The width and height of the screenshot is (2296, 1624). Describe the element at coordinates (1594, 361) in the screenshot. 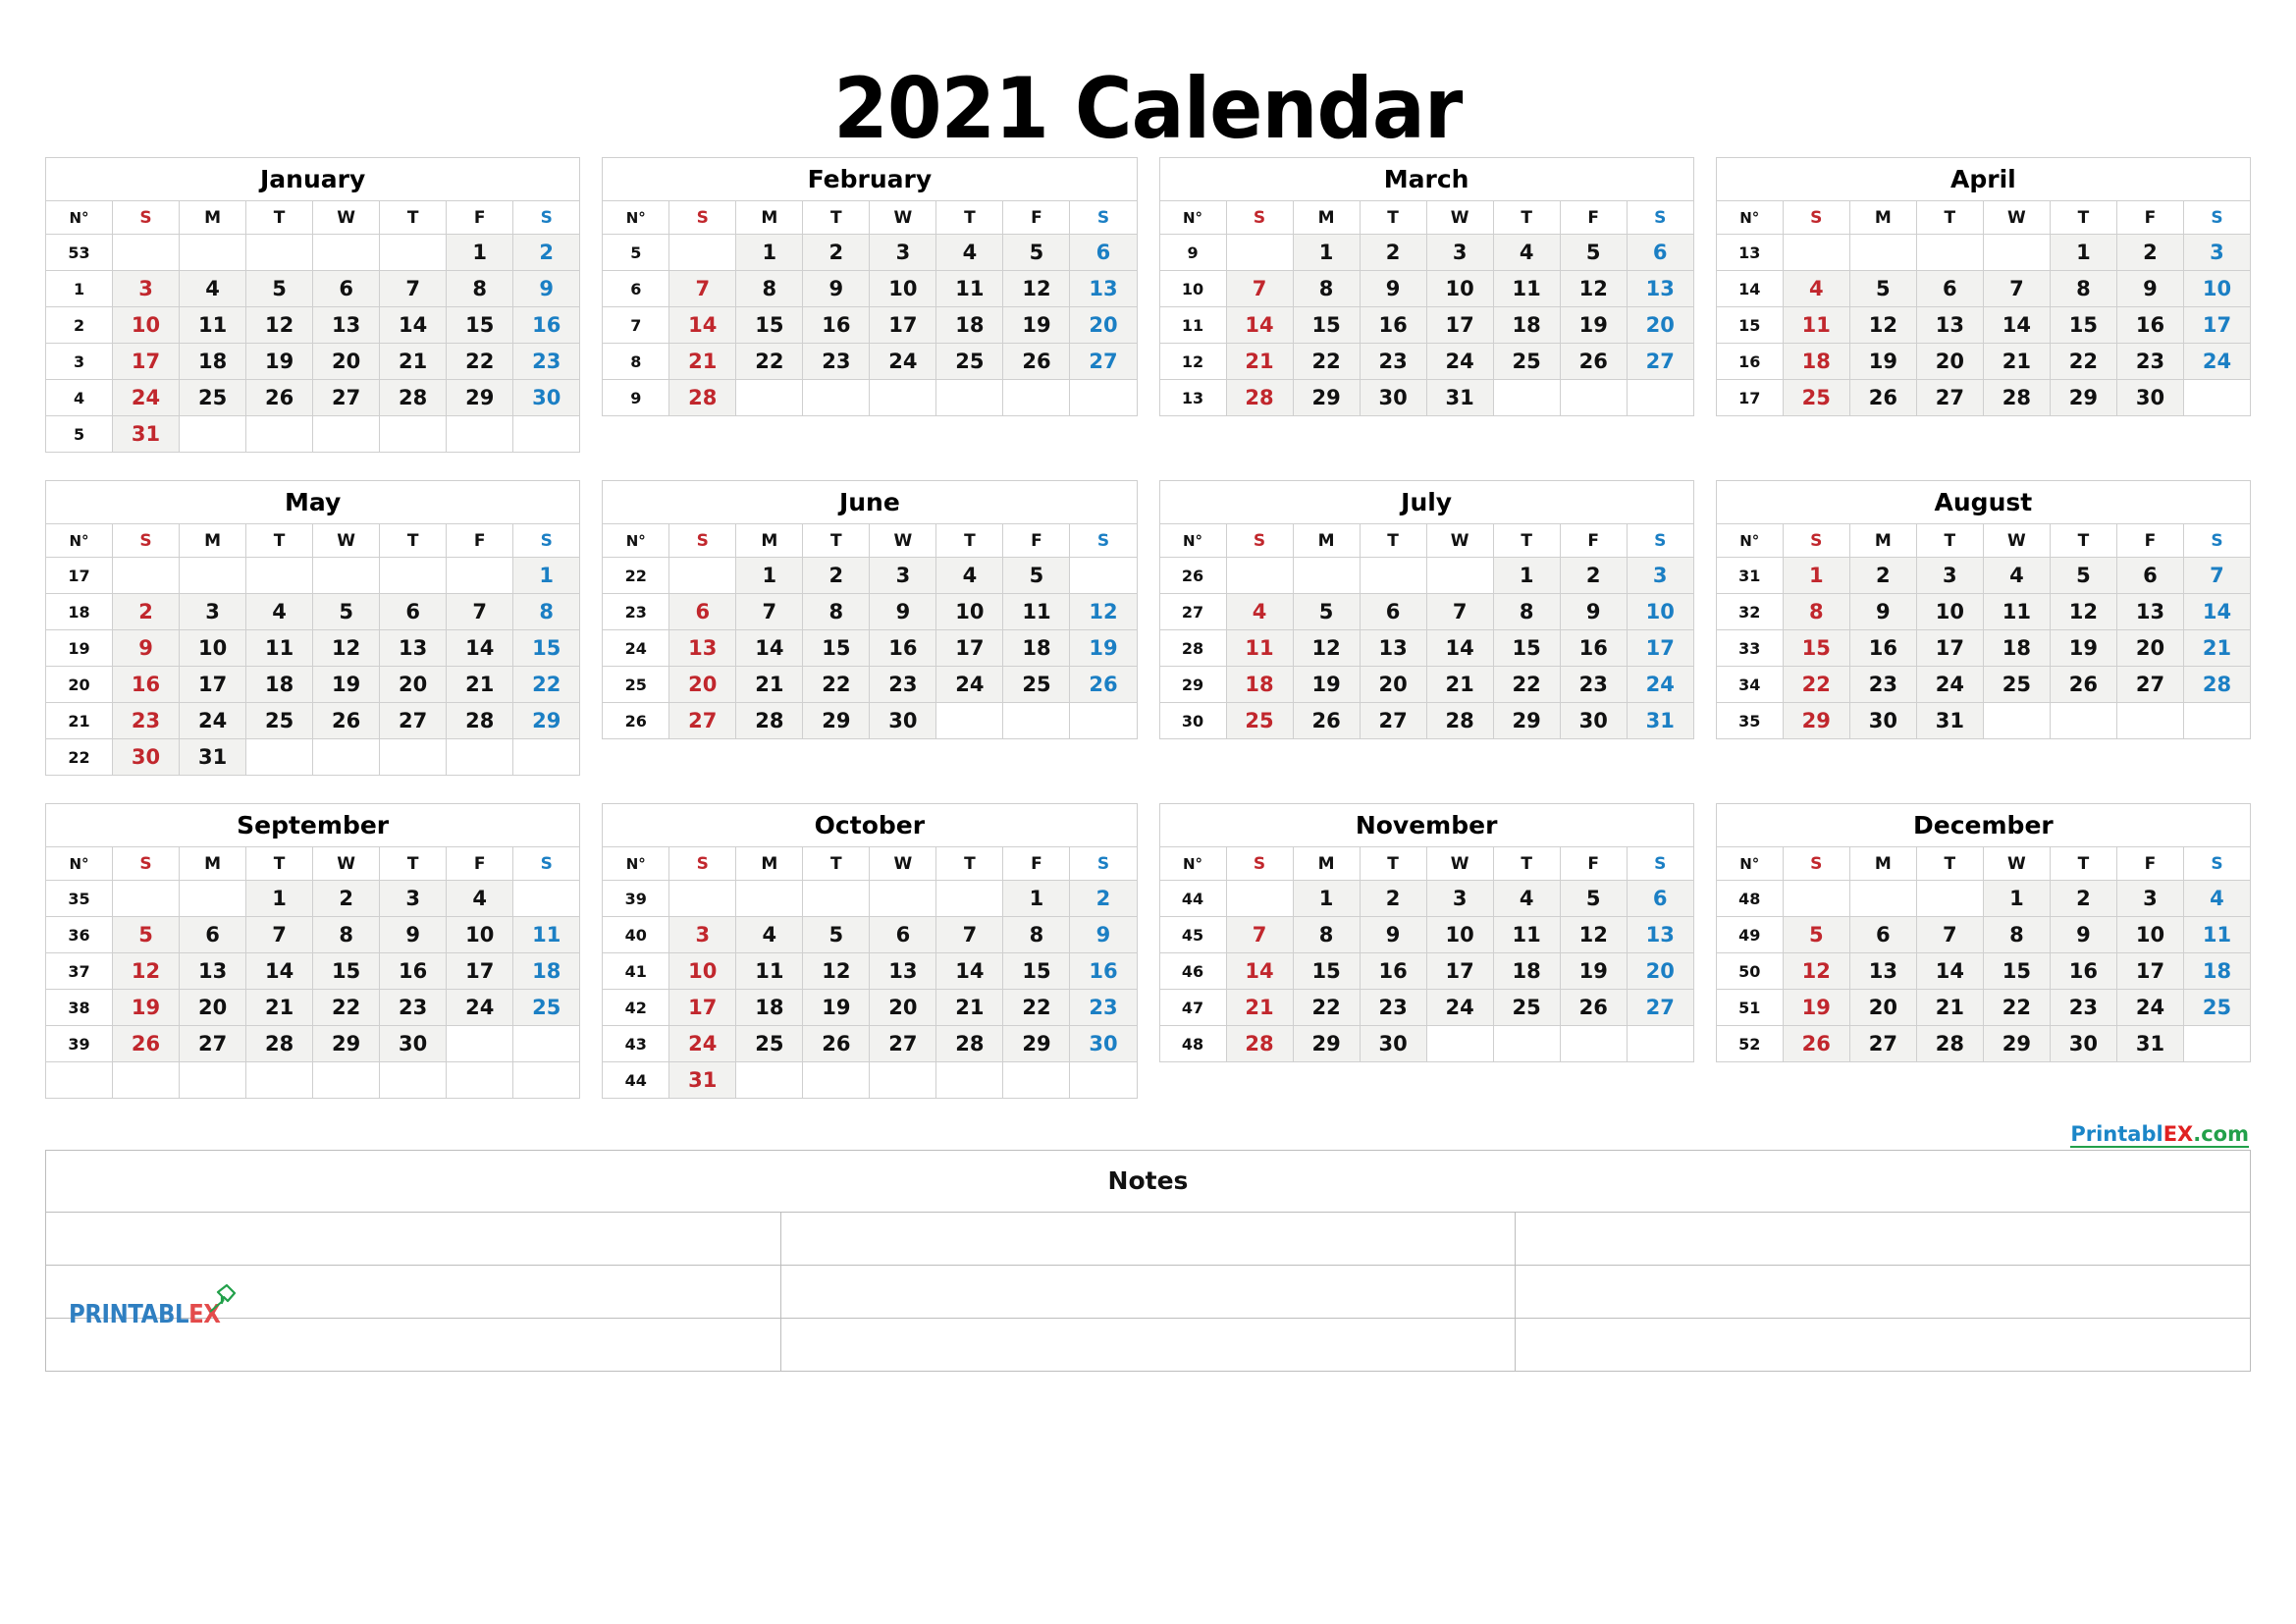

I see `day-cell: 26` at that location.